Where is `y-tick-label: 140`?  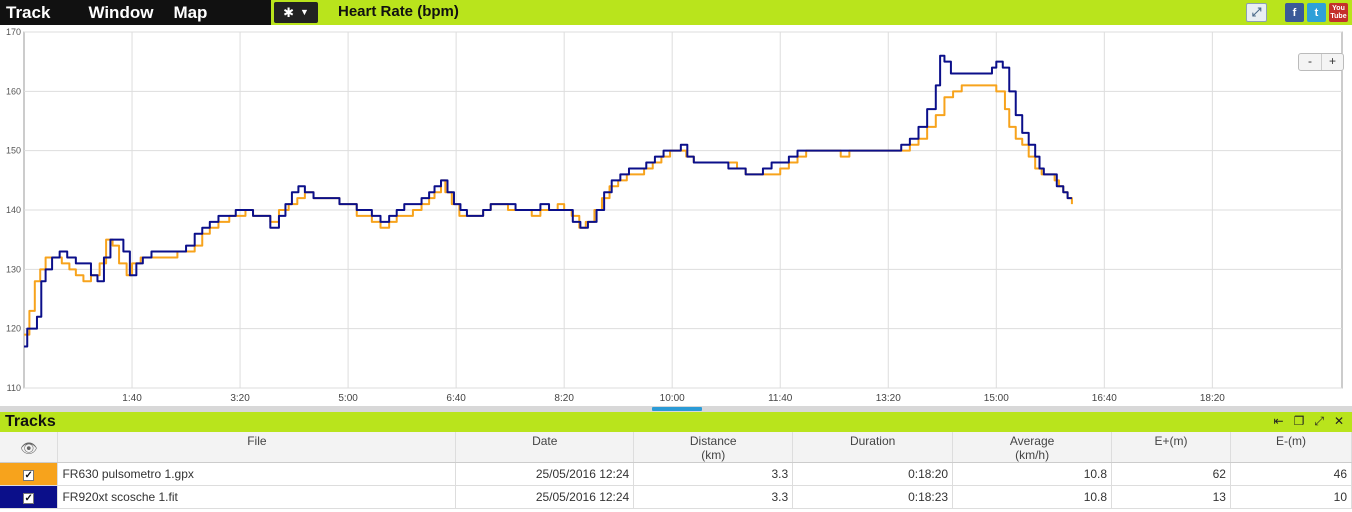 y-tick-label: 140 is located at coordinates (13, 210).